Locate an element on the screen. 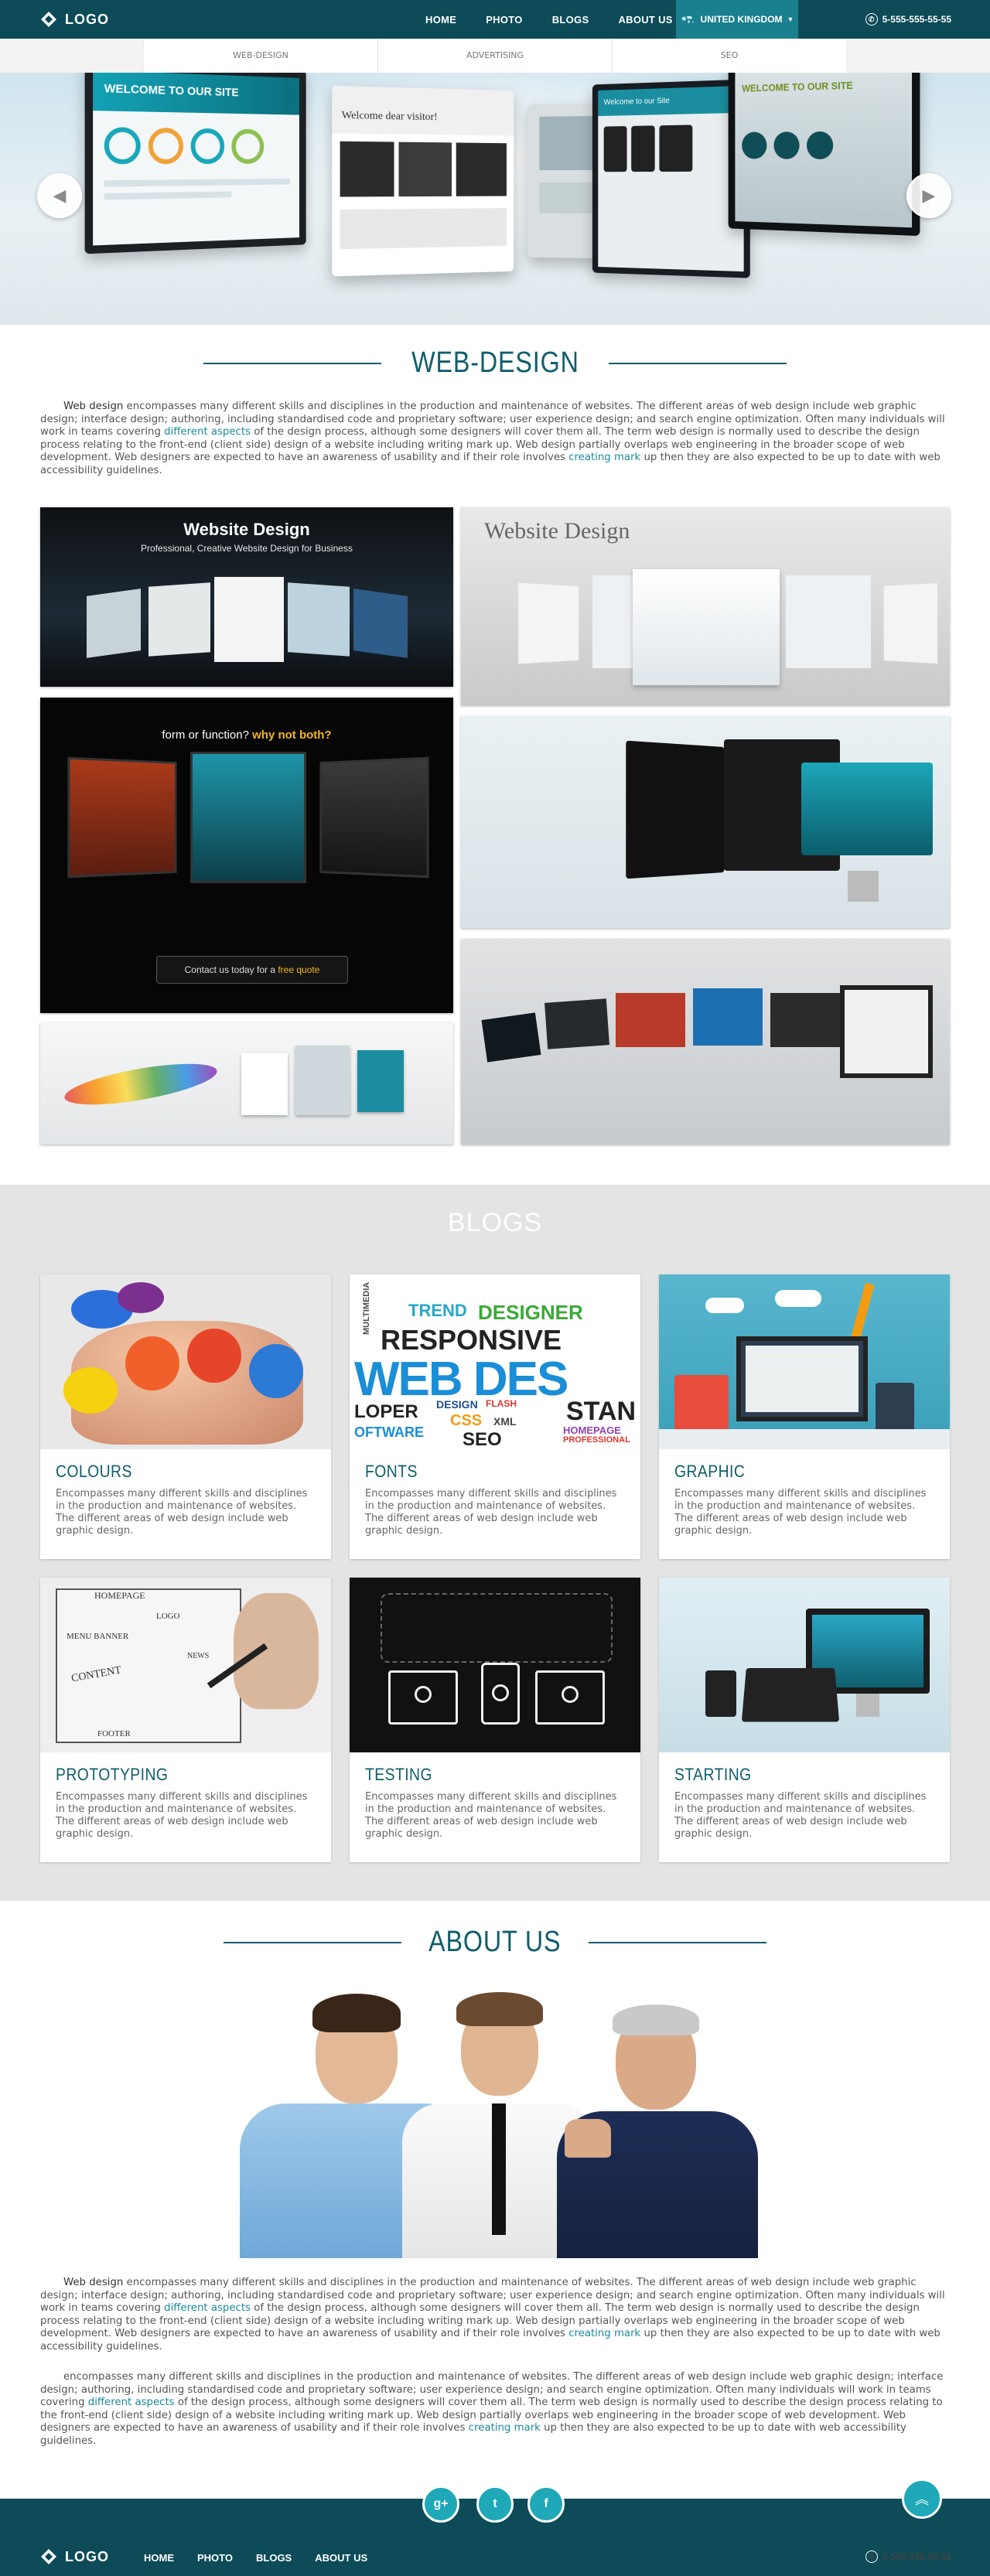 The height and width of the screenshot is (2576, 990). word: DESIGNER is located at coordinates (530, 1312).